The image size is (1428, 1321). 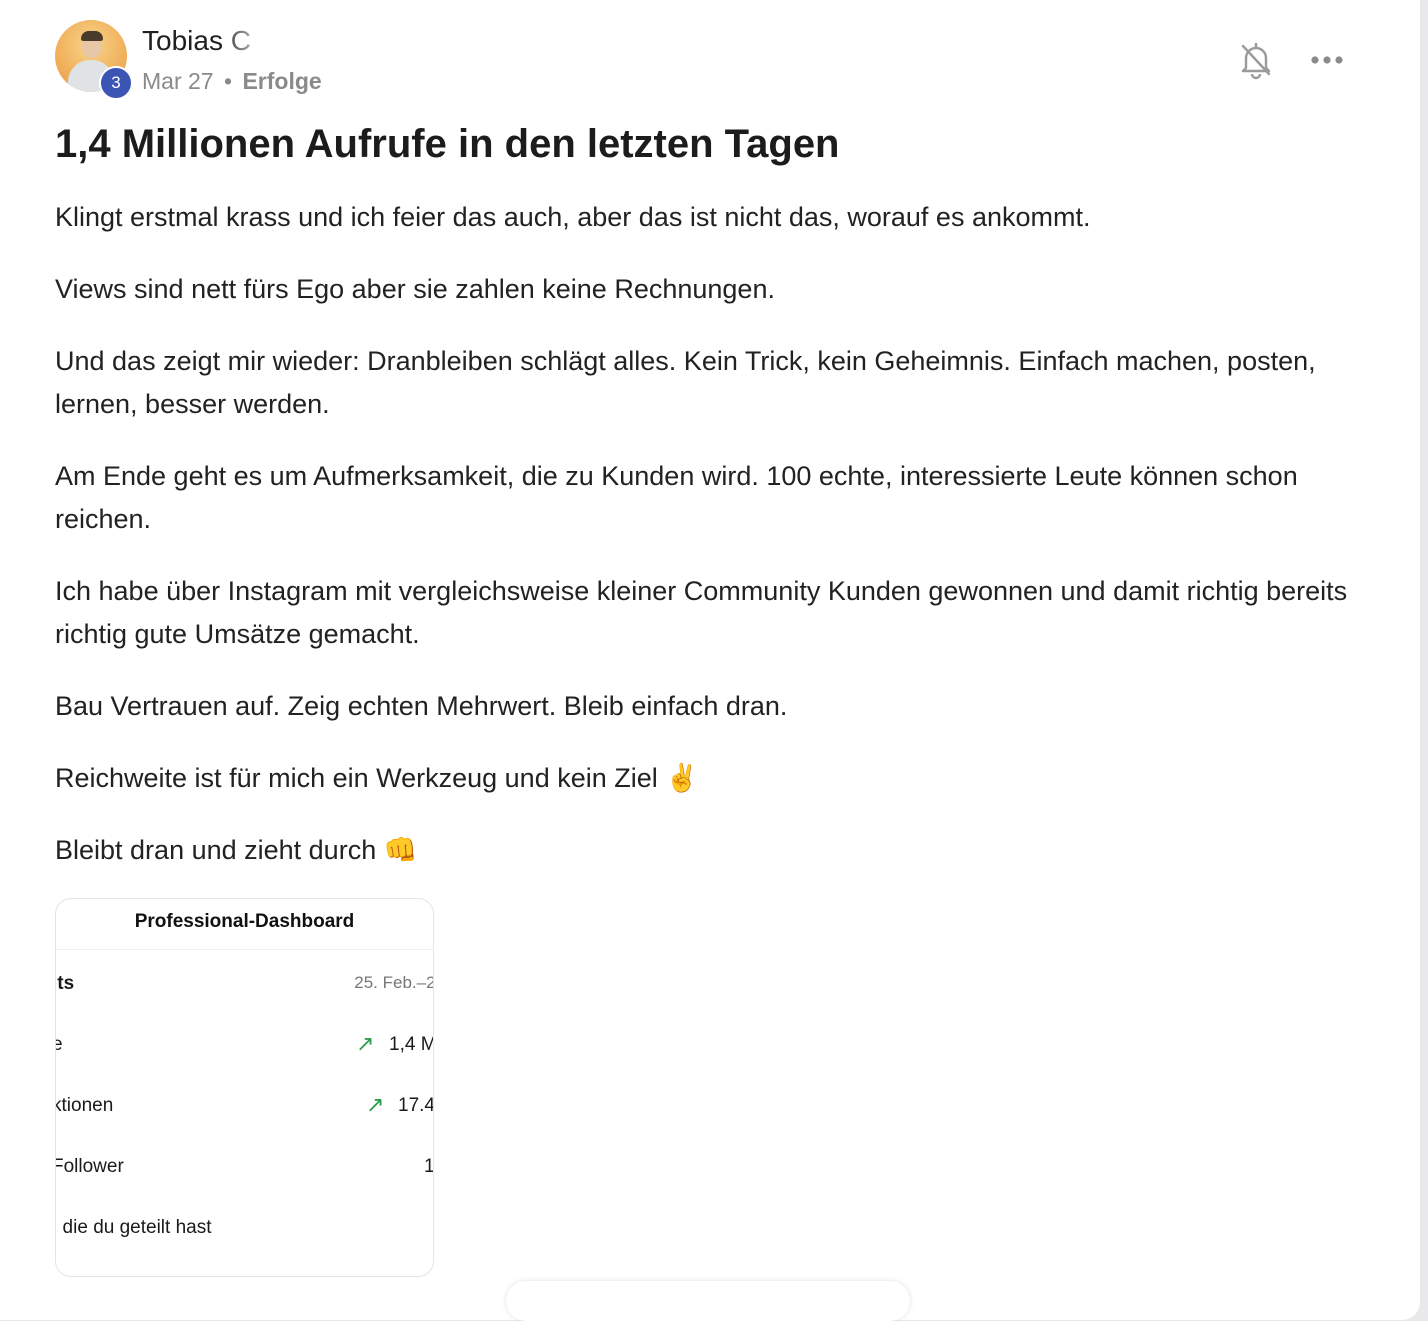 I want to click on fist-bump-icon: 👊, so click(x=400, y=850).